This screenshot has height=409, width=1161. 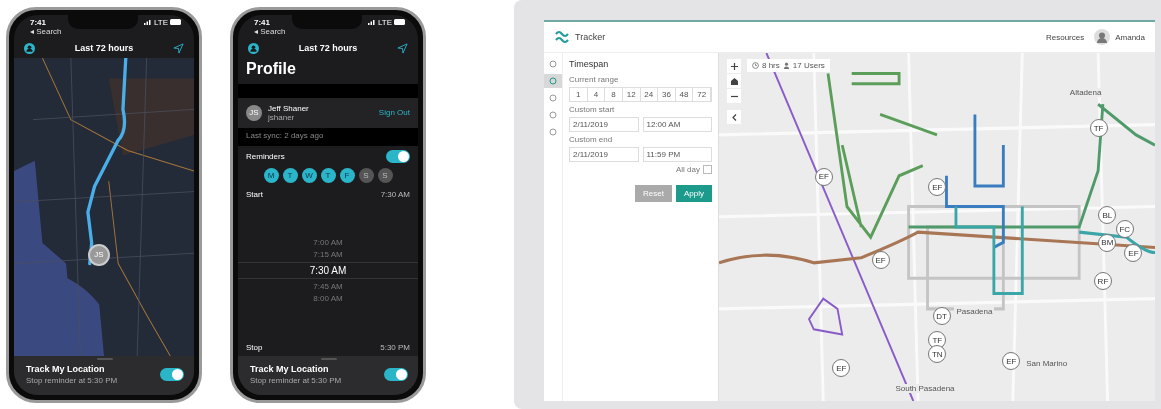 What do you see at coordinates (289, 108) in the screenshot?
I see `user-name: Jeff Shaner` at bounding box center [289, 108].